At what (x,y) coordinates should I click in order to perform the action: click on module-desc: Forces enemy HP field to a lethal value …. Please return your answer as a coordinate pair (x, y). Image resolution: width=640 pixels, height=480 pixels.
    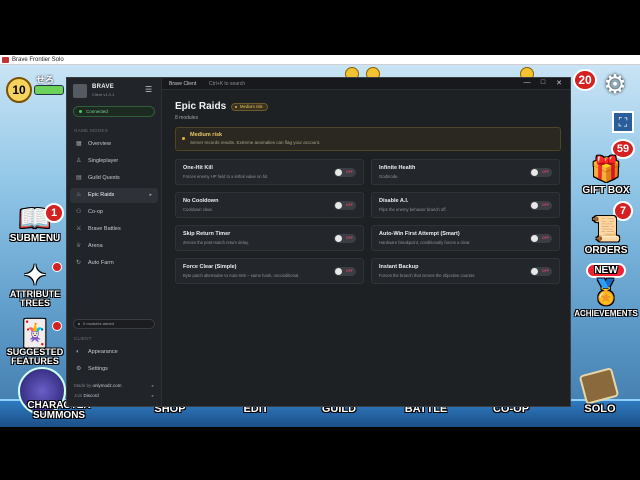
    Looking at the image, I should click on (226, 176).